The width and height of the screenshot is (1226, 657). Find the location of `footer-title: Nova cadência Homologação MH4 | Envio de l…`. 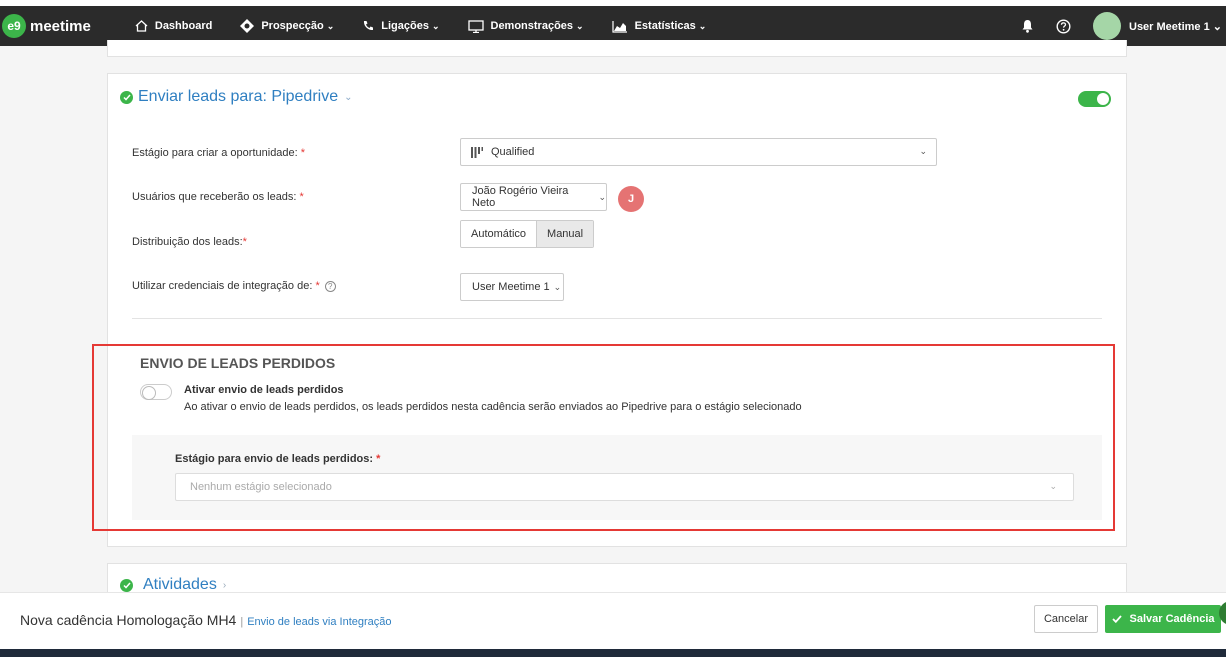

footer-title: Nova cadência Homologação MH4 | Envio de l… is located at coordinates (206, 620).